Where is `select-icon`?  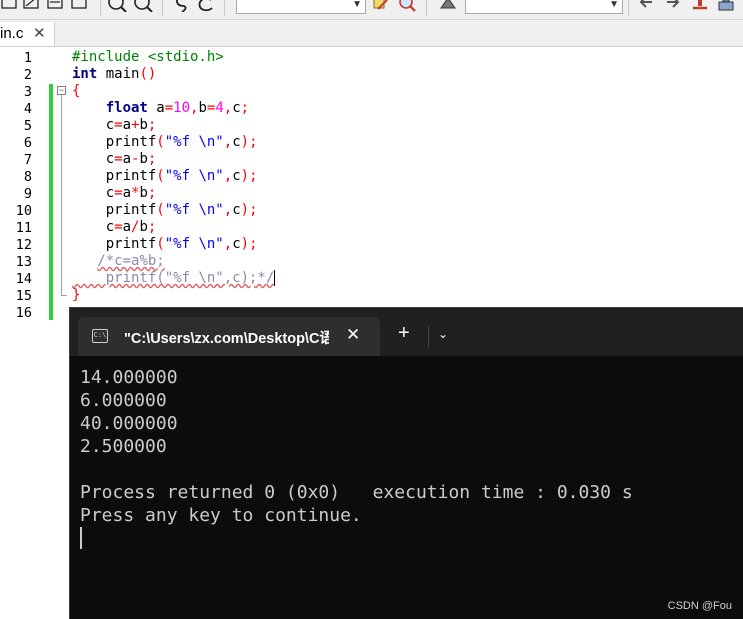 select-icon is located at coordinates (50, 6).